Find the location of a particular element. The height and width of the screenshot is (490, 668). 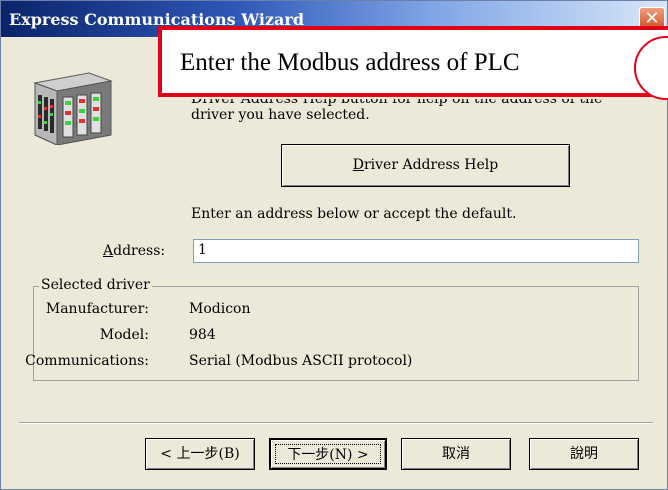

selected-driver-legend: Selected driver is located at coordinates (95, 285).